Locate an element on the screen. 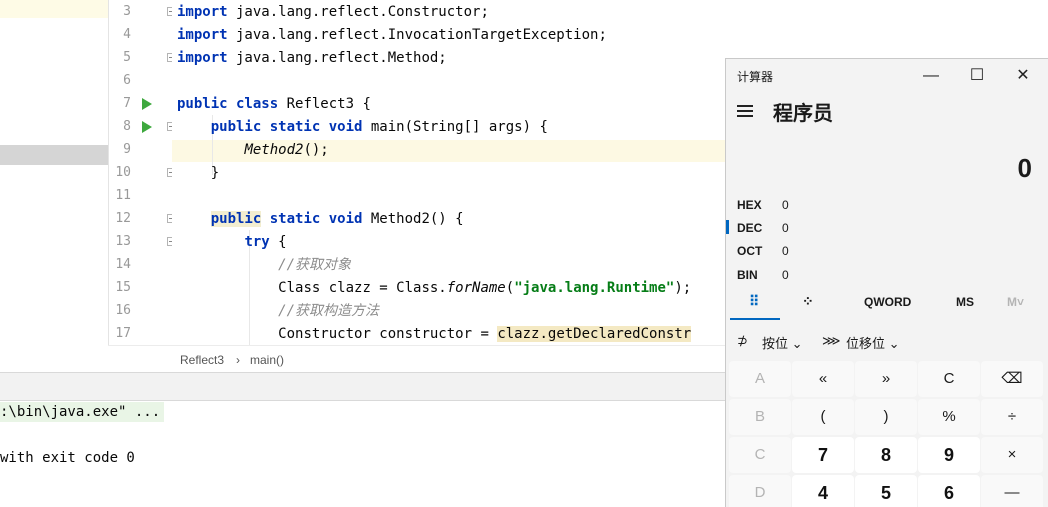 Image resolution: width=1048 pixels, height=507 pixels. breadcrumb-method: main() is located at coordinates (267, 360).